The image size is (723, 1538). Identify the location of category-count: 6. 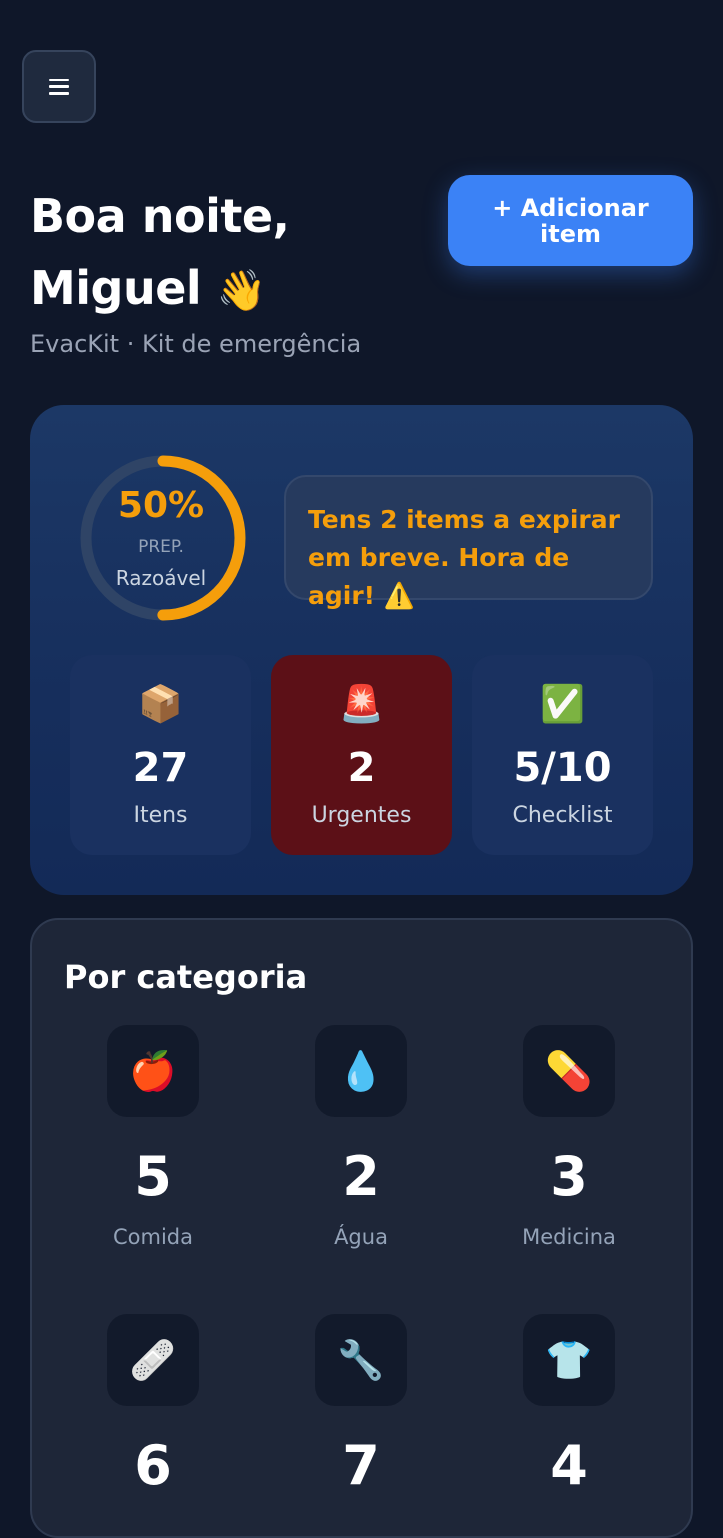
(153, 1465).